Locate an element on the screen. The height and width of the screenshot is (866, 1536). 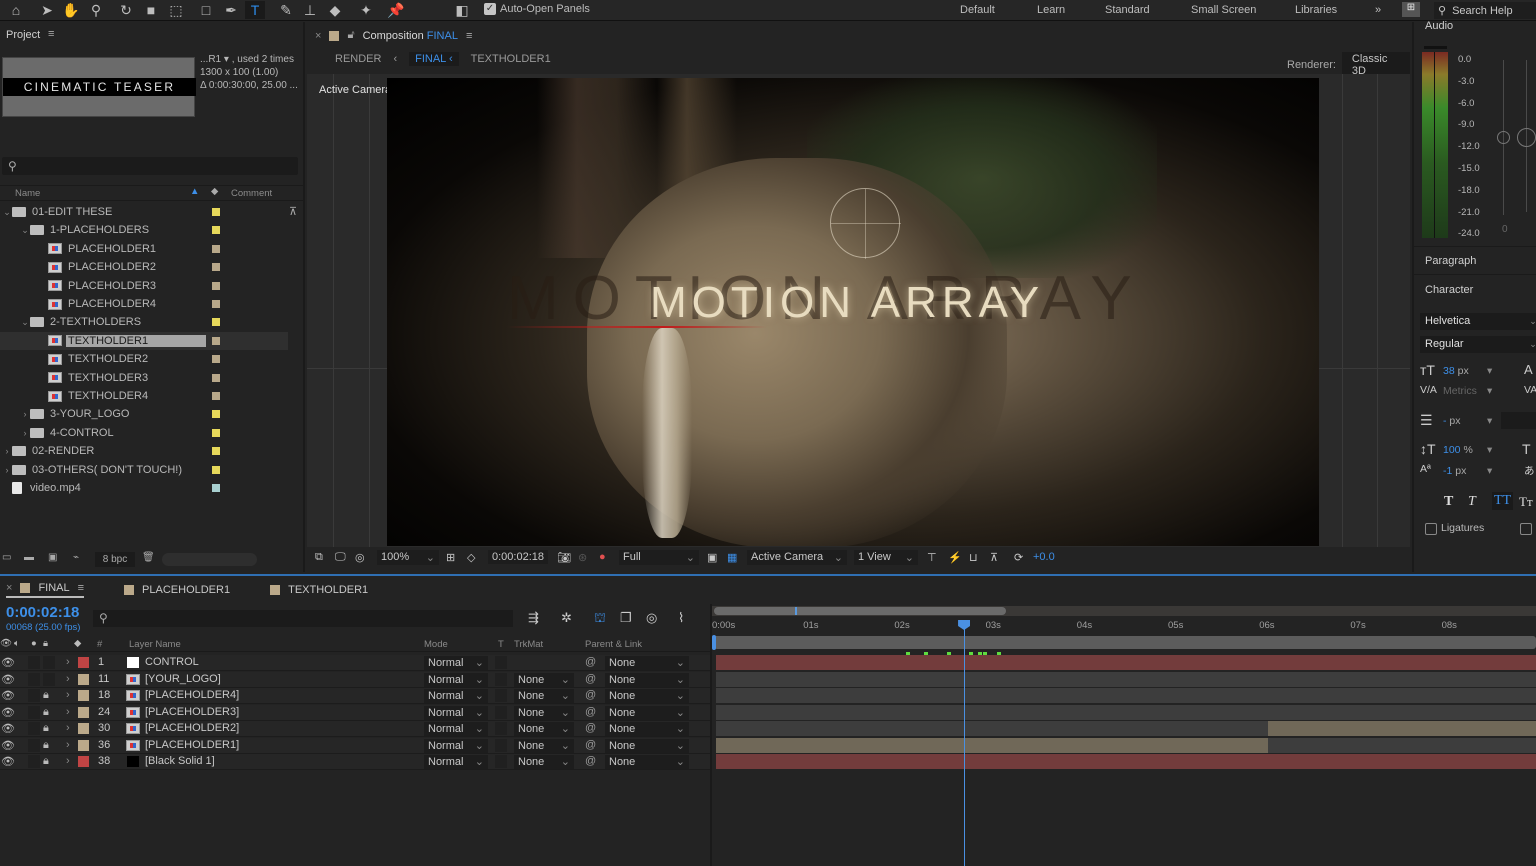
timeline-search-input: ⚲ is located at coordinates (303, 618).